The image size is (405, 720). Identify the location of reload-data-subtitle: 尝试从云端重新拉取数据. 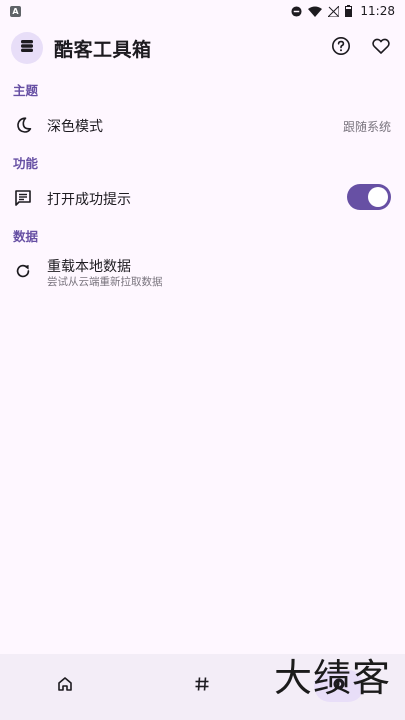
(105, 282).